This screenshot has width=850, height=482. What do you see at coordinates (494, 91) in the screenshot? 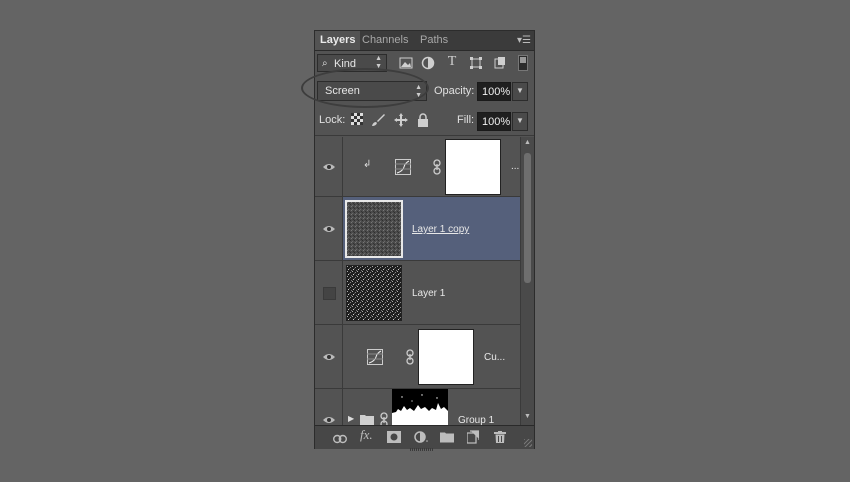
I see `opacity-input: 100%` at bounding box center [494, 91].